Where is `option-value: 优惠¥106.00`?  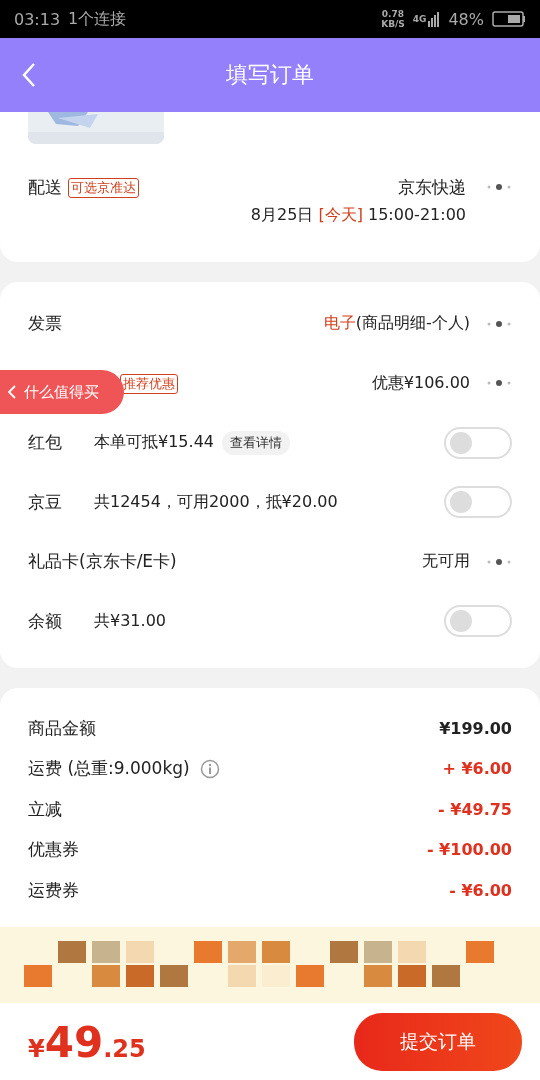
option-value: 优惠¥106.00 is located at coordinates (420, 383).